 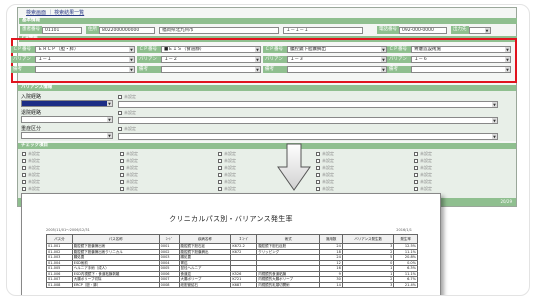 I want to click on variance-select: １－６, so click(x=461, y=59).